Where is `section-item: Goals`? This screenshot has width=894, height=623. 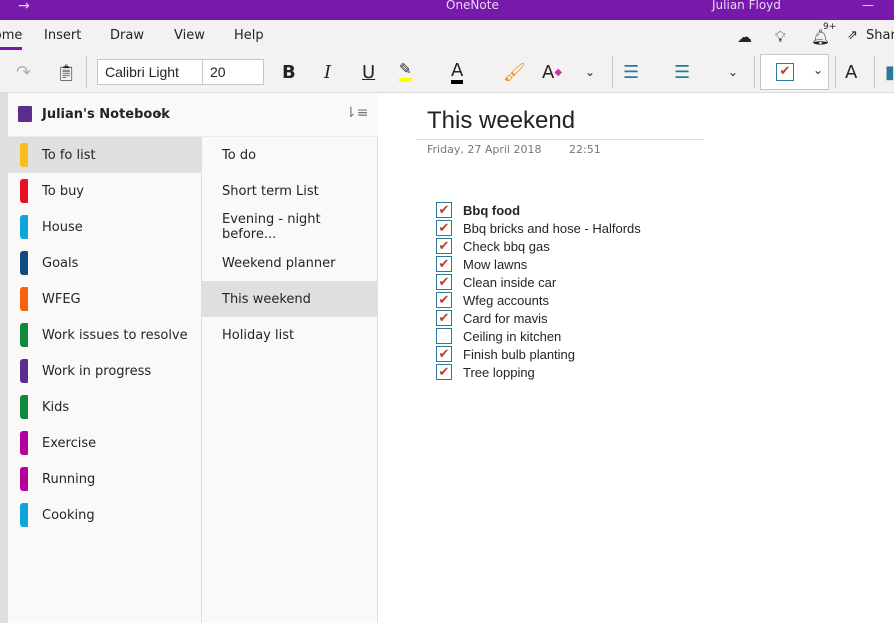
section-item: Goals is located at coordinates (104, 263).